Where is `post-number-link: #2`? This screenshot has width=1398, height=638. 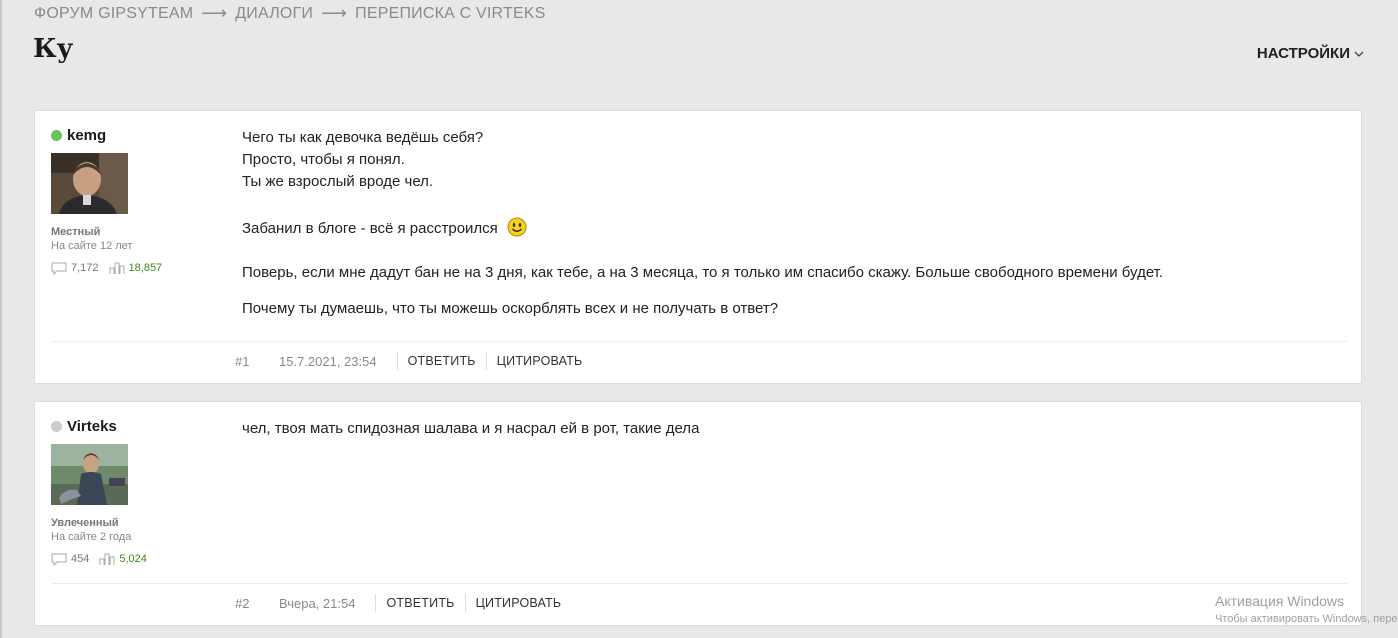
post-number-link: #2 is located at coordinates (257, 603).